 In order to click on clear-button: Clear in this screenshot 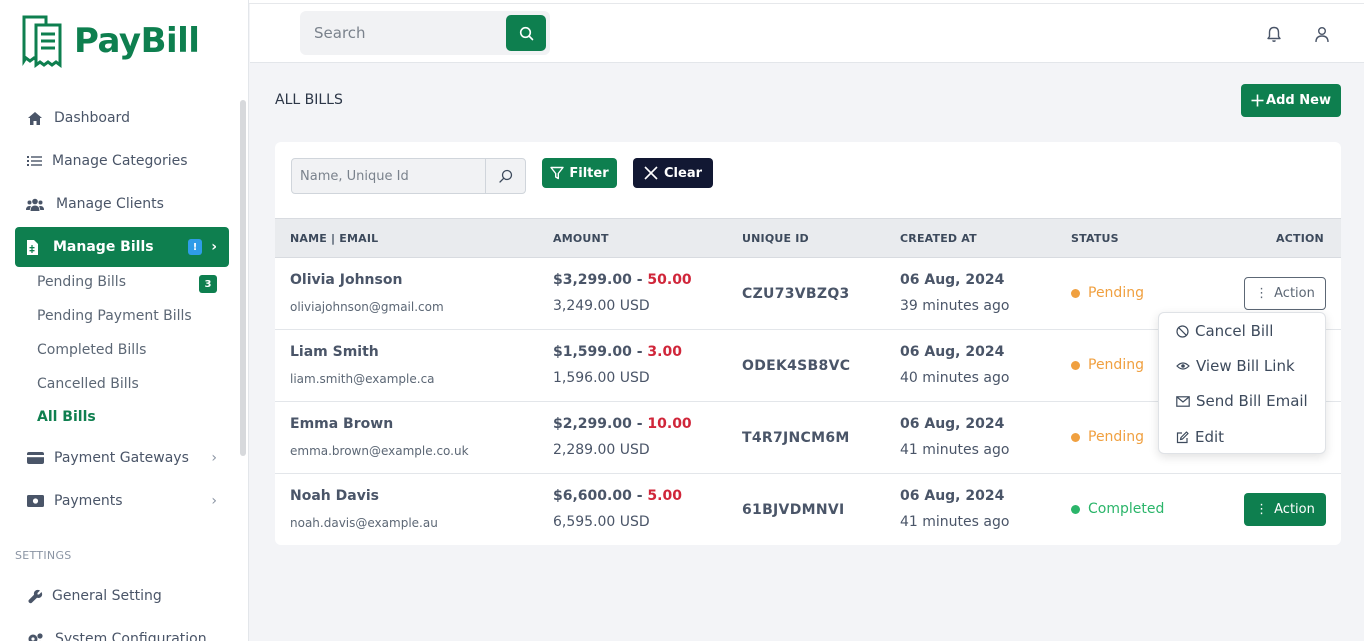, I will do `click(673, 173)`.